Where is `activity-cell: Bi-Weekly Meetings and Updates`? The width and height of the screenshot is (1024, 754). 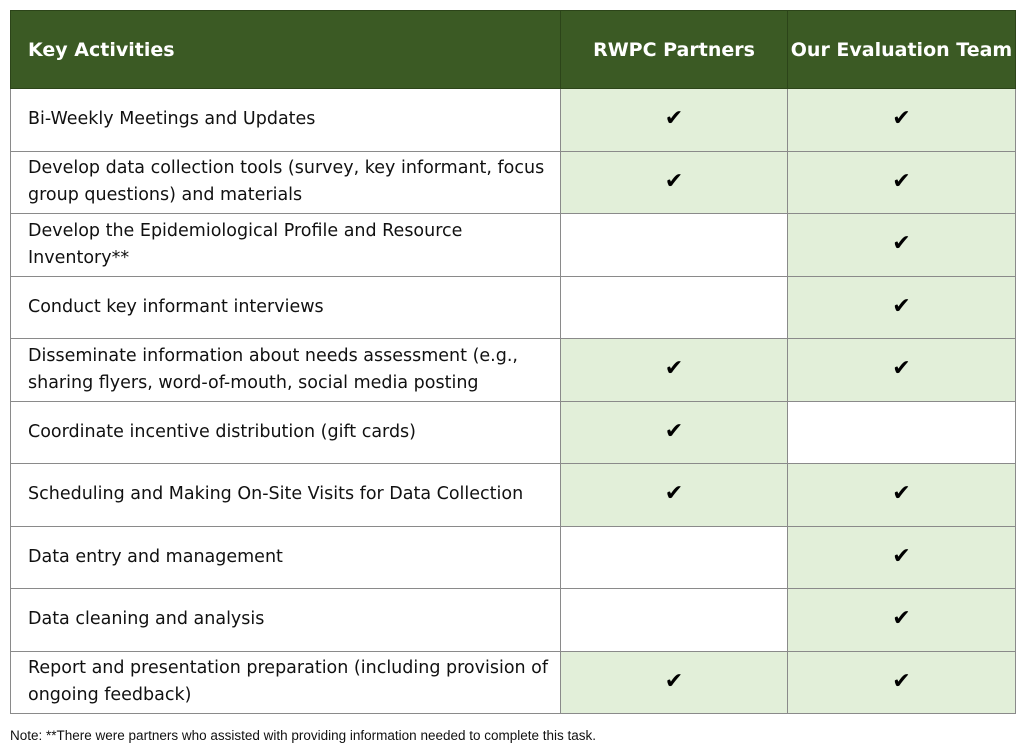 activity-cell: Bi-Weekly Meetings and Updates is located at coordinates (285, 120).